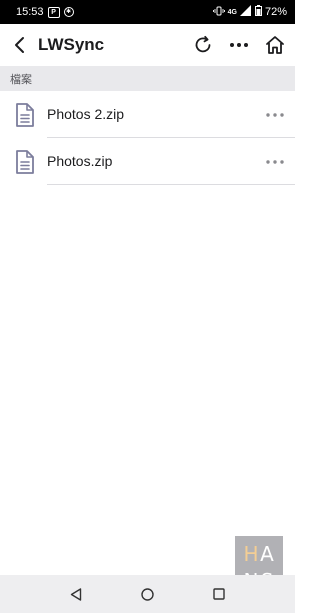 The image size is (320, 613). What do you see at coordinates (245, 12) in the screenshot?
I see `signal-icon` at bounding box center [245, 12].